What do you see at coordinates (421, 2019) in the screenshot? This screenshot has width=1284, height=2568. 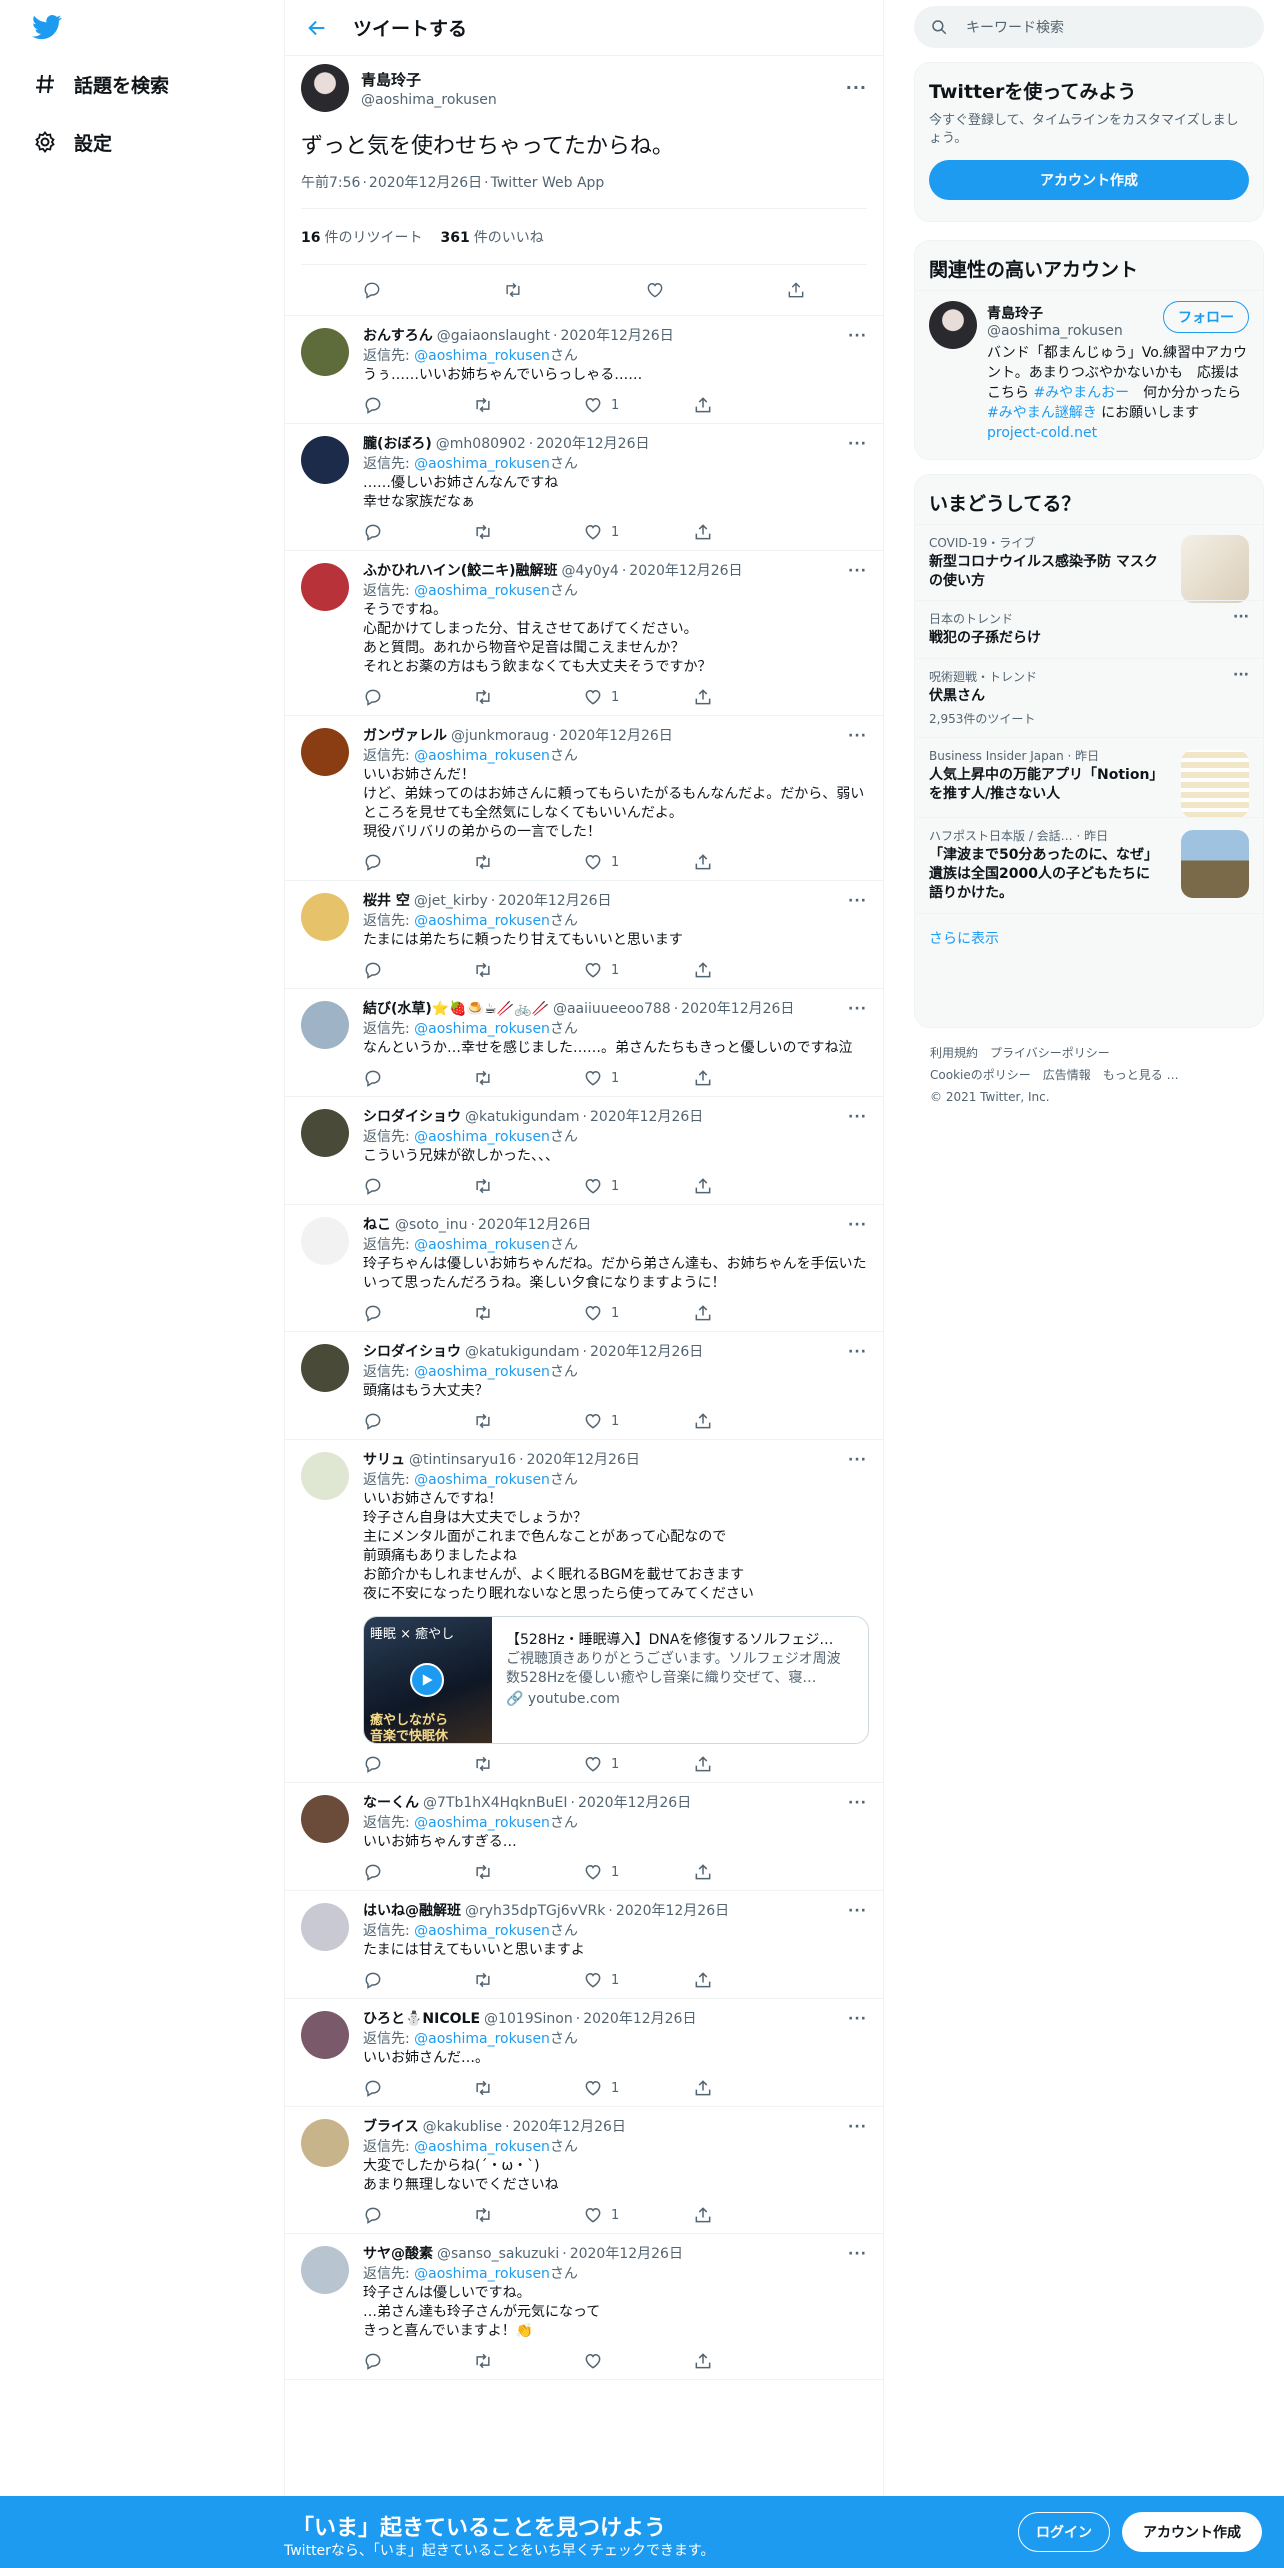 I see `author-name: ひろと⛄NICOLE` at bounding box center [421, 2019].